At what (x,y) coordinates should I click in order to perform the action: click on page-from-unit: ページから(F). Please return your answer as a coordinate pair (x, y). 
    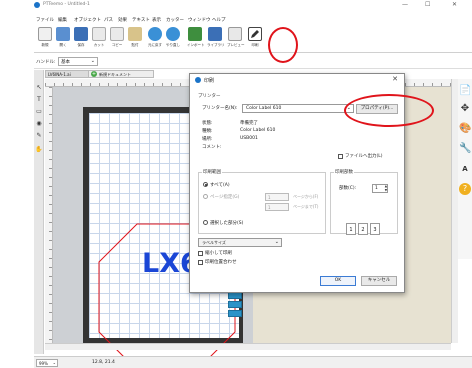
    Looking at the image, I should click on (306, 196).